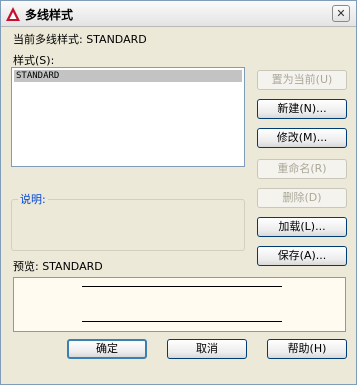 This screenshot has height=385, width=357. What do you see at coordinates (307, 349) in the screenshot?
I see `help-button: 帮助(H)` at bounding box center [307, 349].